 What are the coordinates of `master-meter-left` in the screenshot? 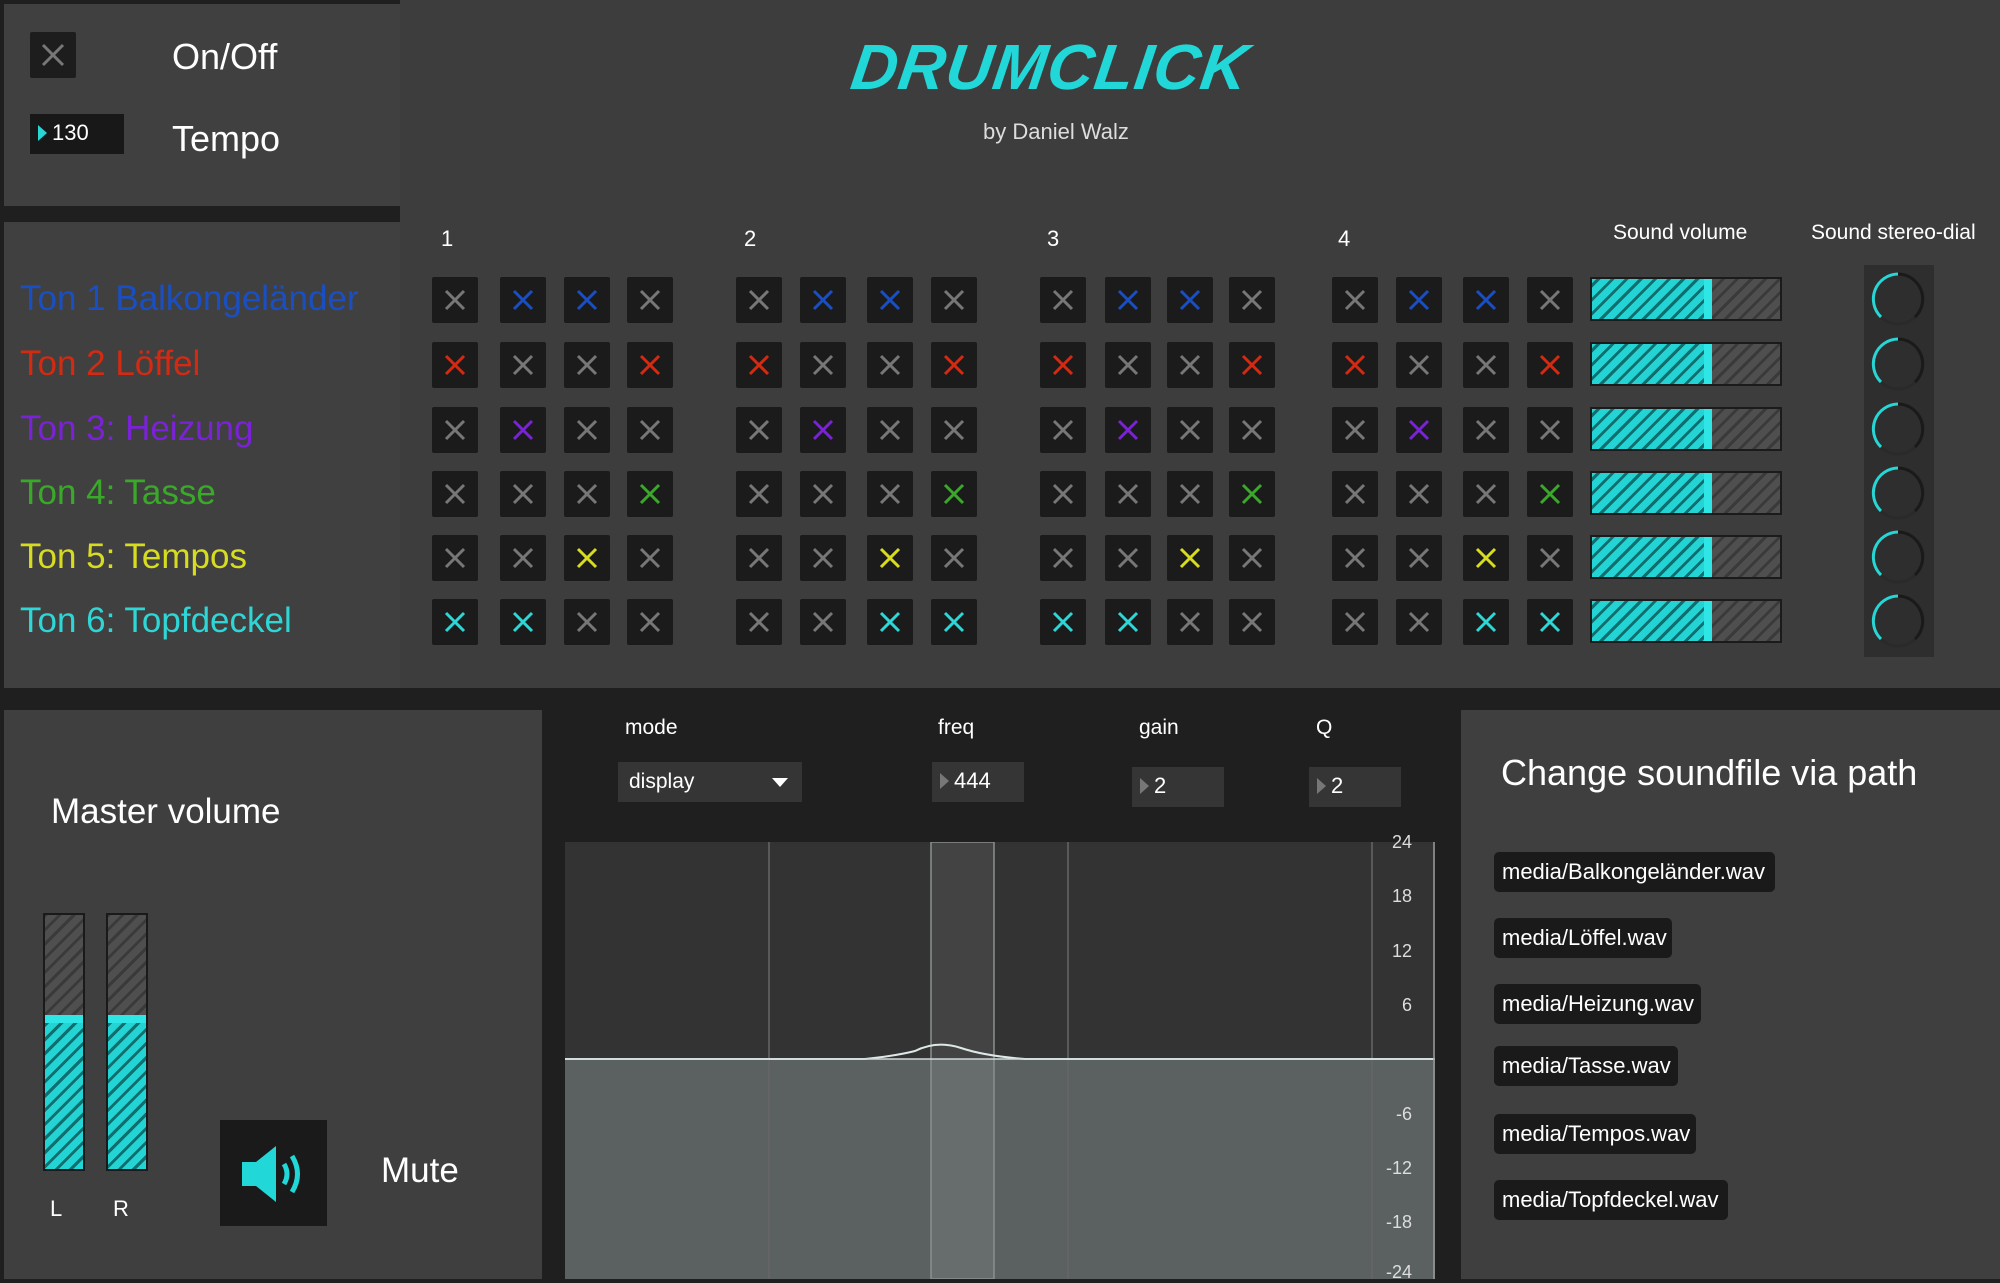 It's located at (64, 1042).